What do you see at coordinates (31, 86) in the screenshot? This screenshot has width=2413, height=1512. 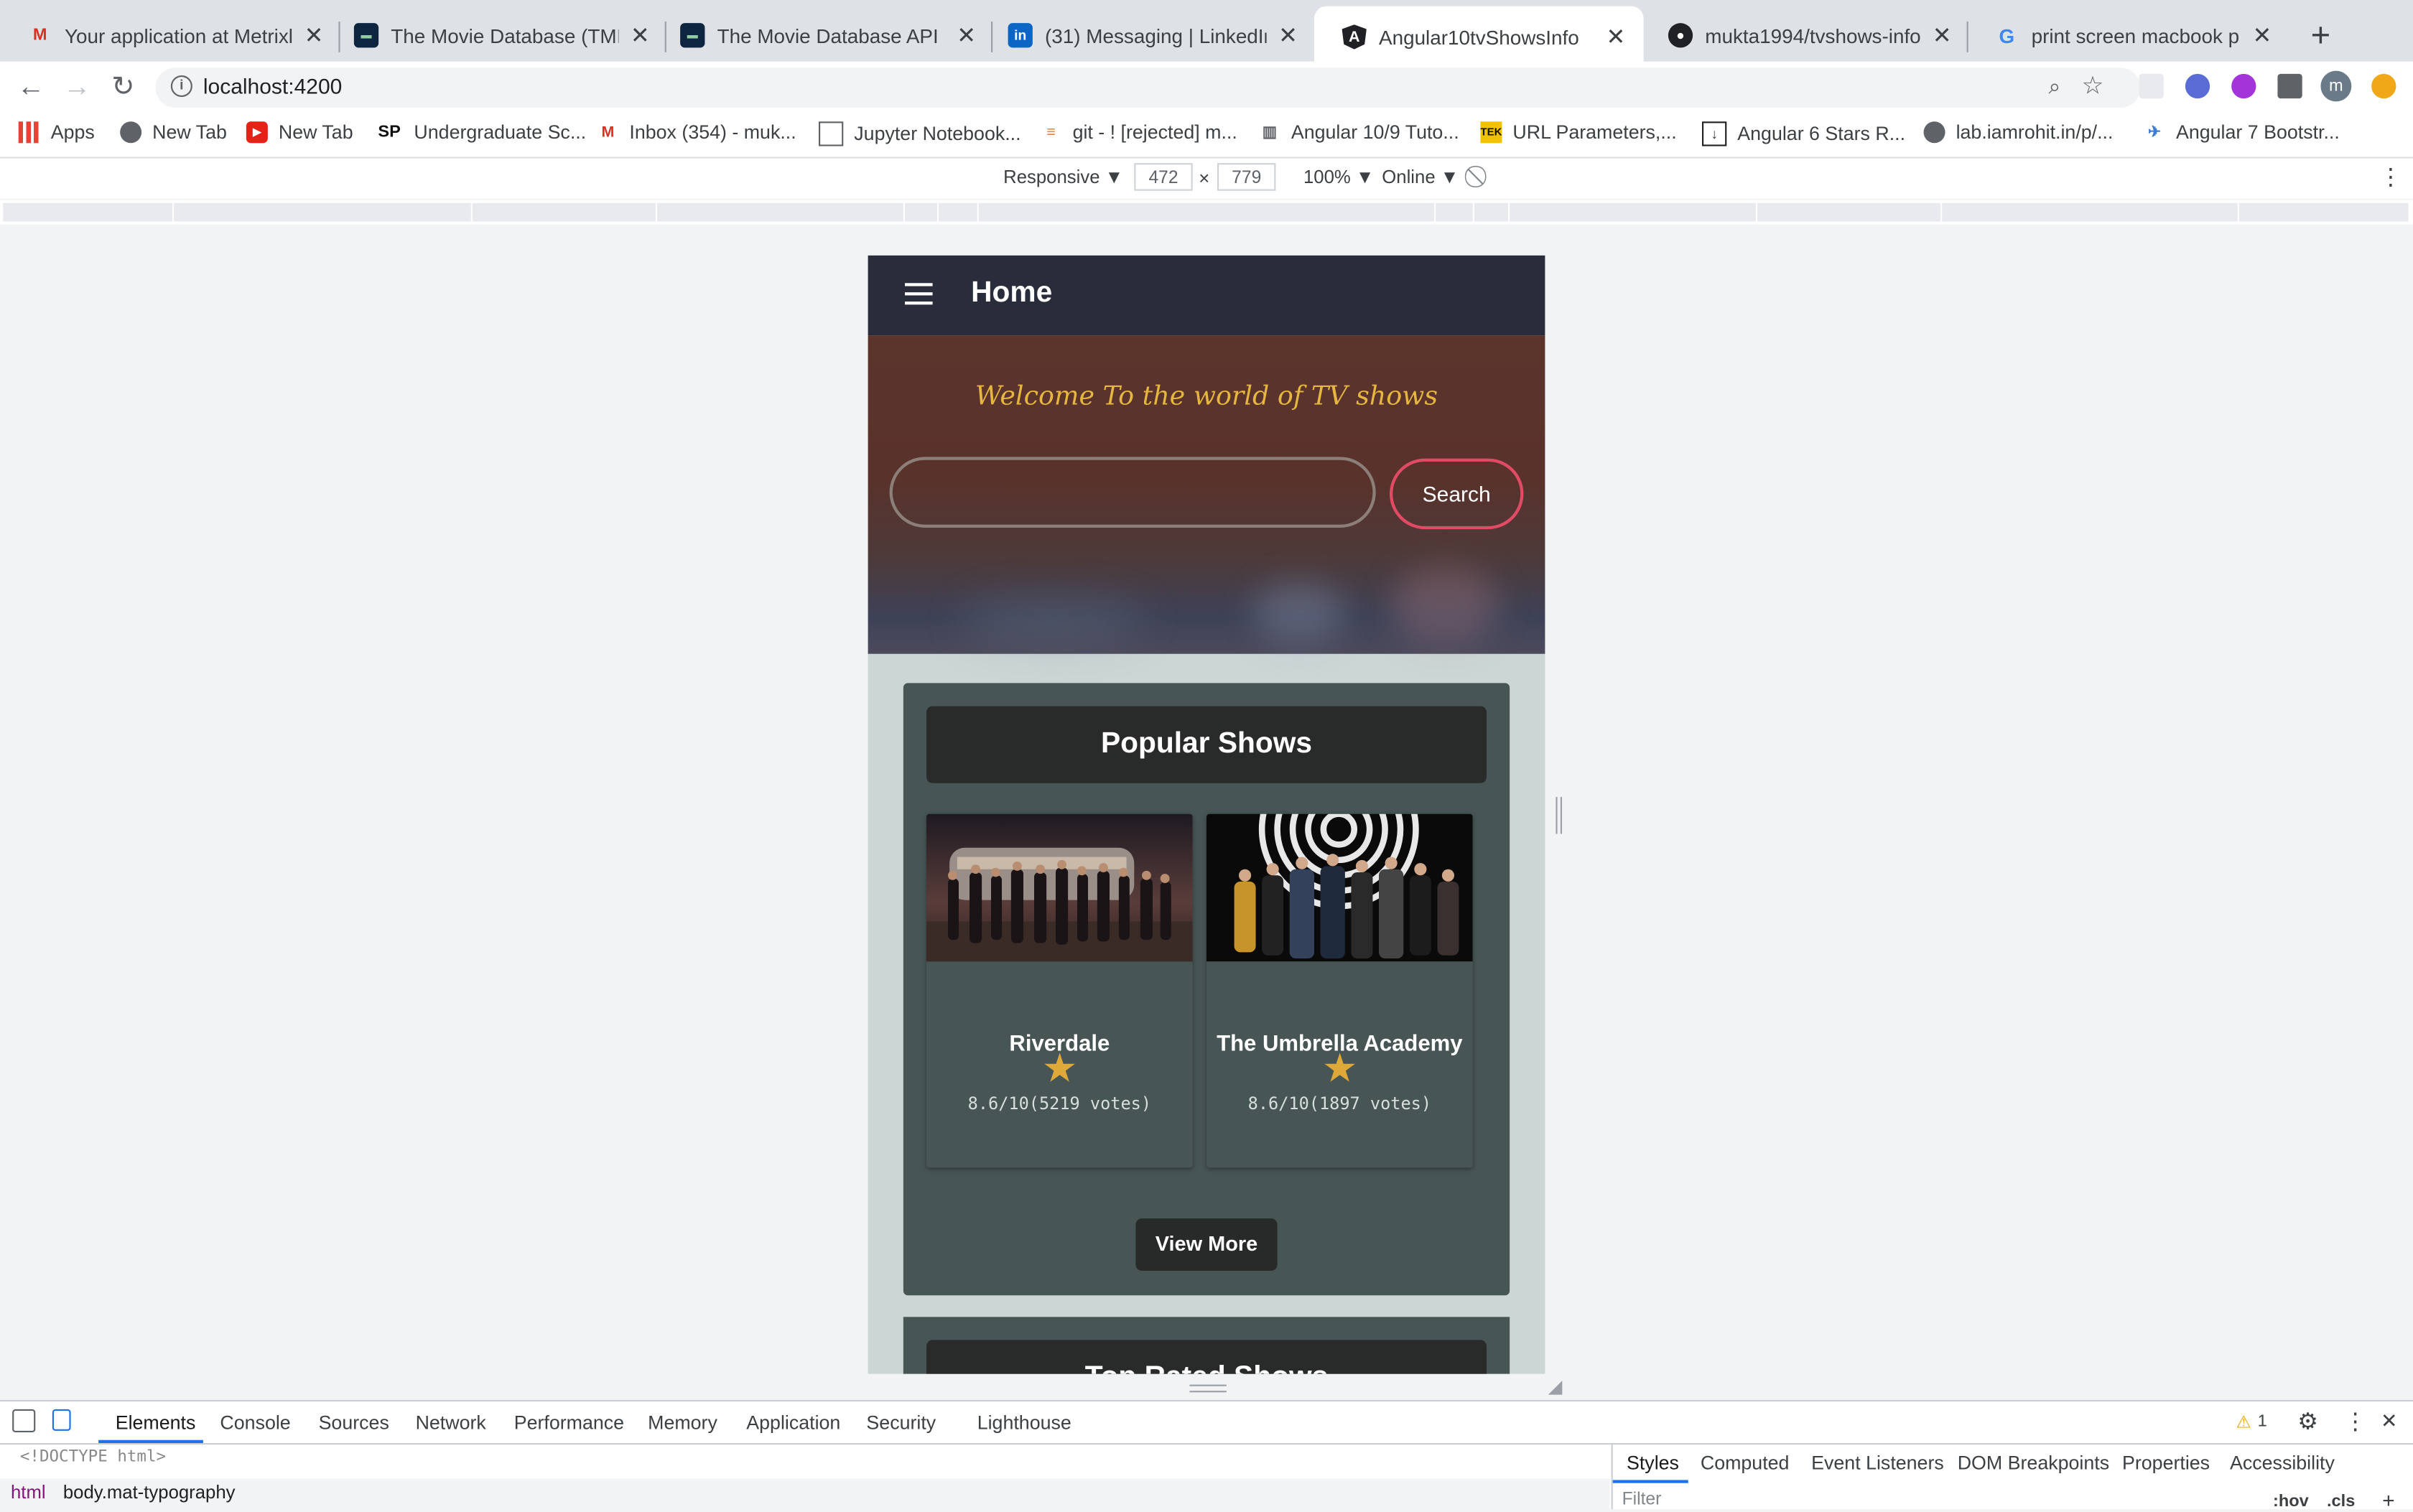 I see `back-button: ←` at bounding box center [31, 86].